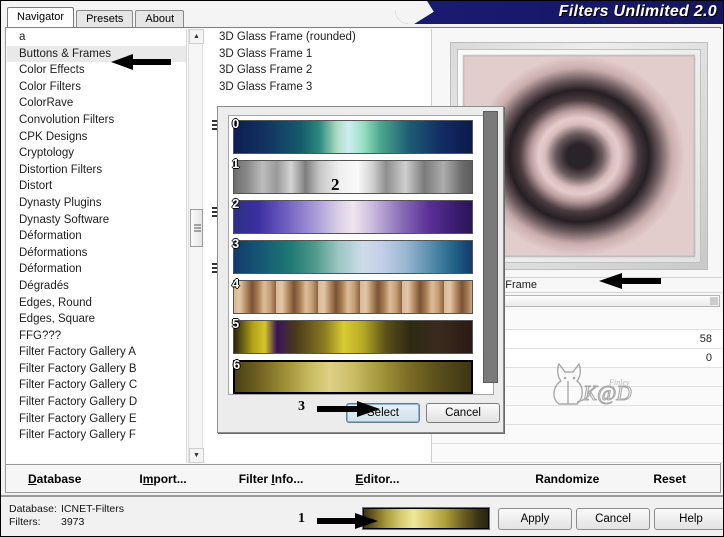 This screenshot has height=537, width=724. Describe the element at coordinates (352, 135) in the screenshot. I see `gradient-row: 0` at that location.